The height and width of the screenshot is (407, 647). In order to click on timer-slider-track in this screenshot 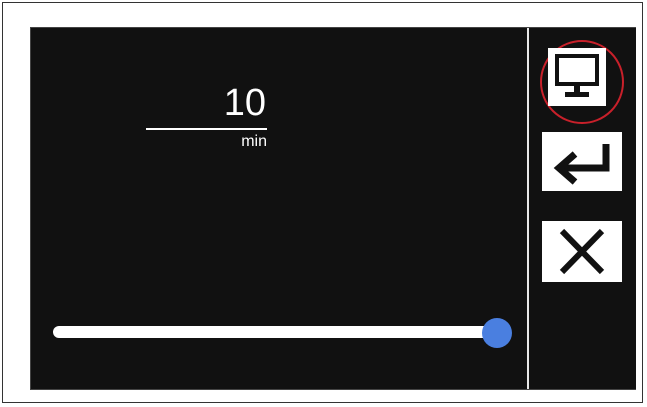, I will do `click(278, 332)`.